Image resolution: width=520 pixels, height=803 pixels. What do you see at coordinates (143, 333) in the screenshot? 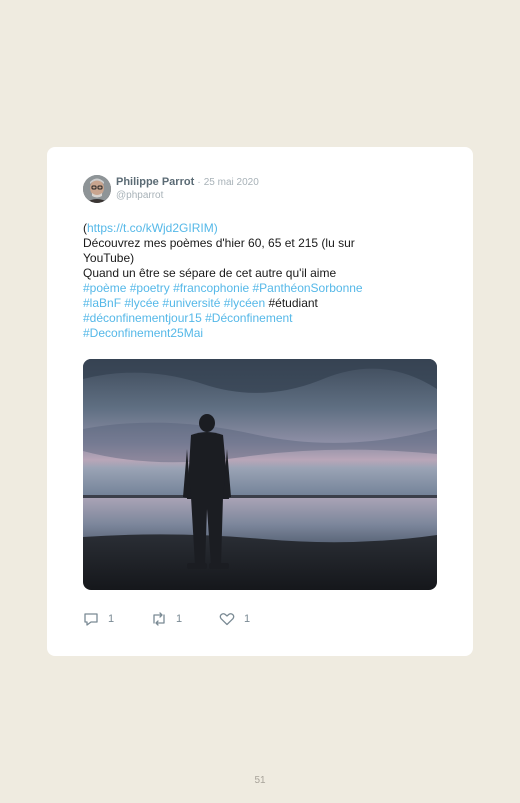
I see `hashtag: #Deconfinement25Mai` at bounding box center [143, 333].